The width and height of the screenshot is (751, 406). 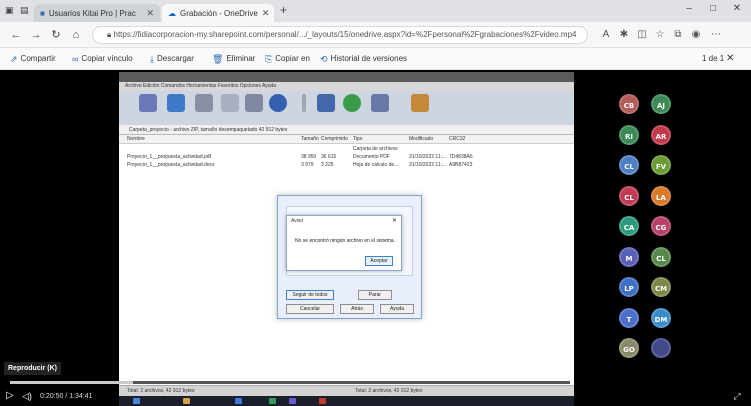 I want to click on back-icon: ←, so click(x=16, y=35).